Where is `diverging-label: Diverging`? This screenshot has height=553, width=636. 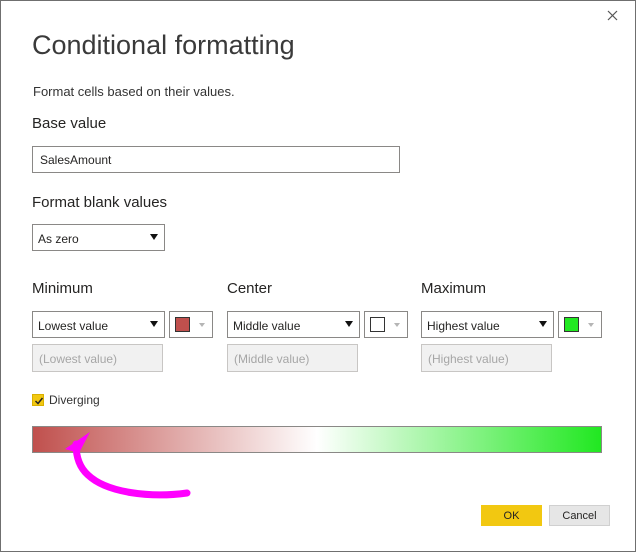
diverging-label: Diverging is located at coordinates (74, 400).